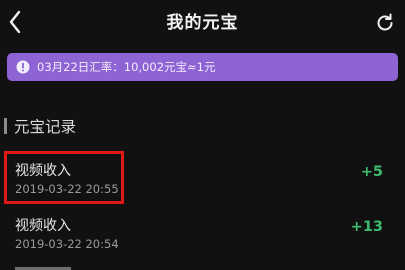 The height and width of the screenshot is (270, 405). I want to click on section-title: 元宝记录, so click(45, 127).